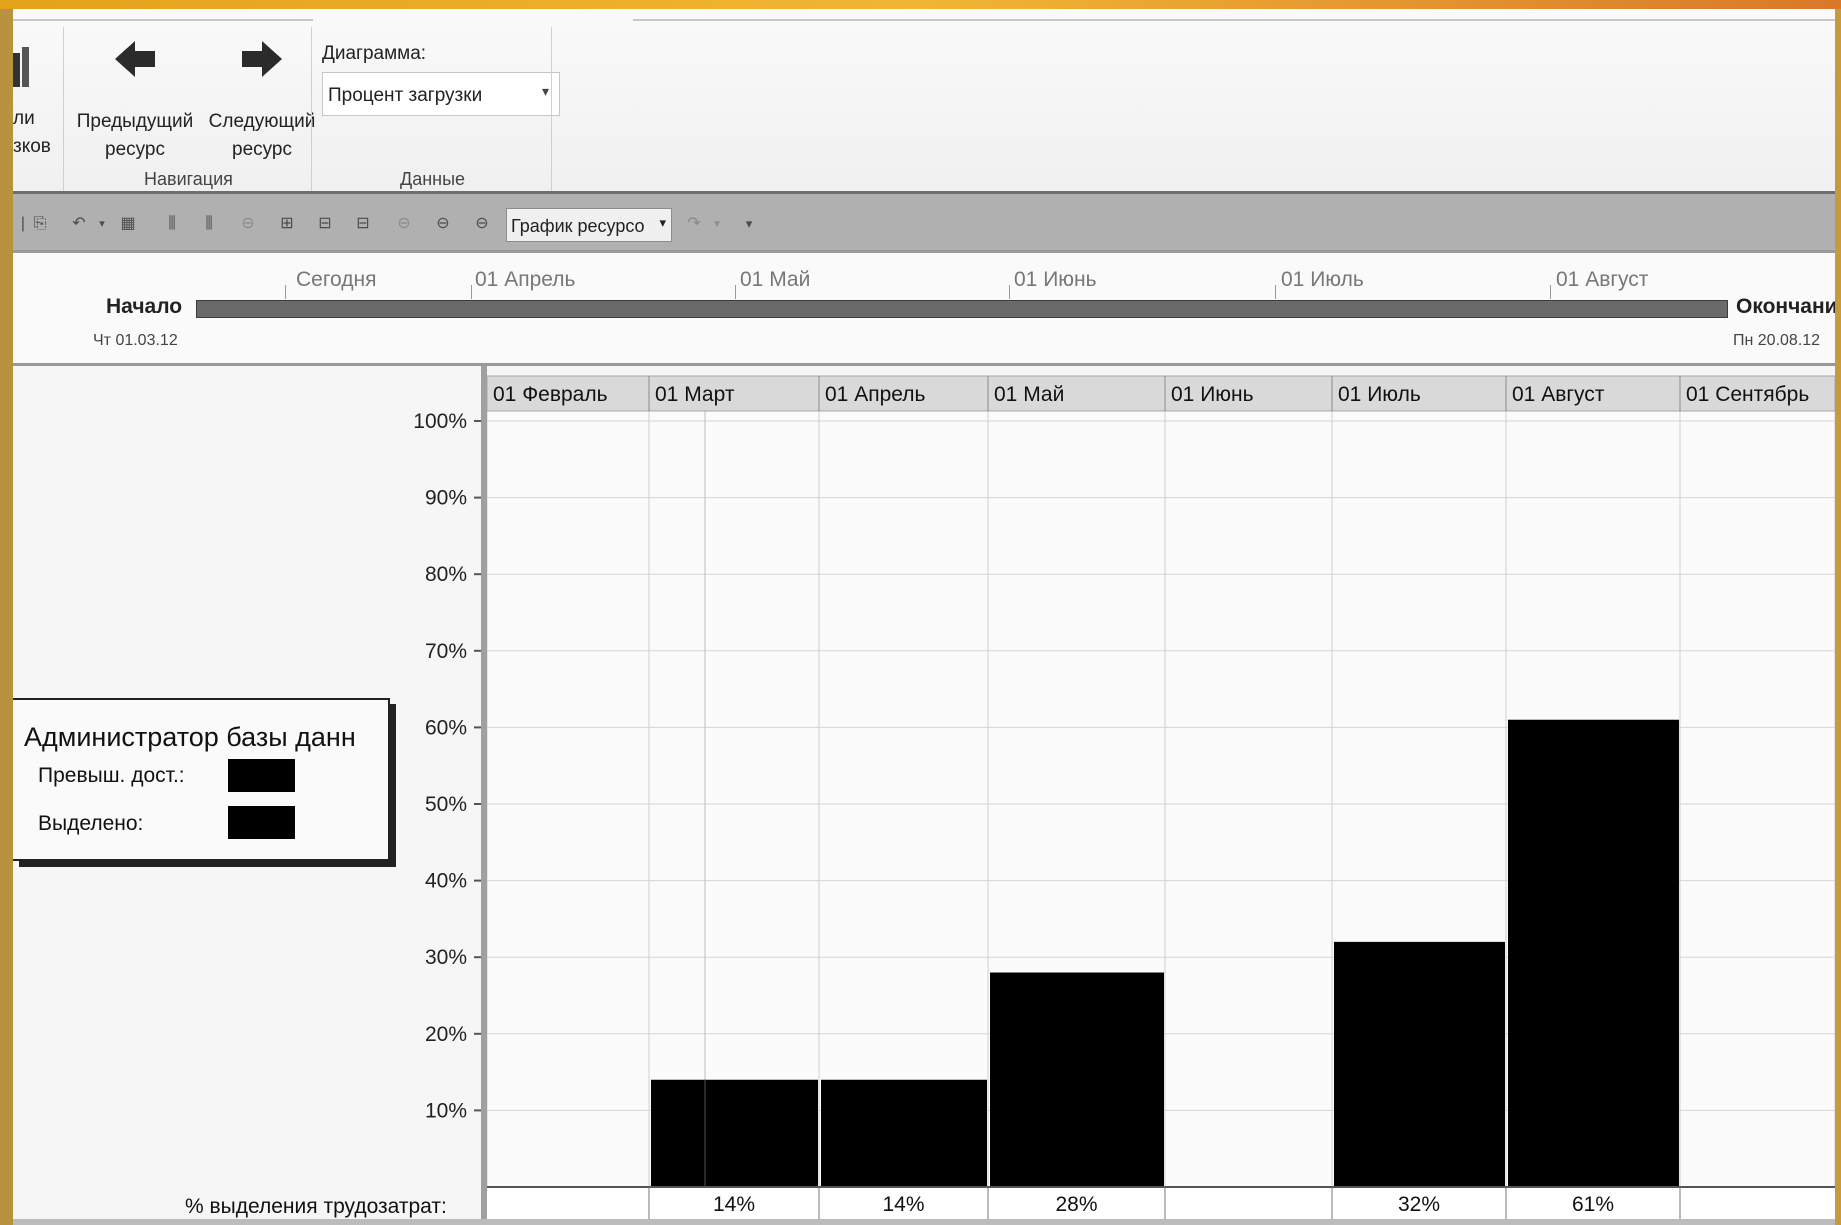 The width and height of the screenshot is (1841, 1225). What do you see at coordinates (446, 804) in the screenshot?
I see `y-tick-label: 50%` at bounding box center [446, 804].